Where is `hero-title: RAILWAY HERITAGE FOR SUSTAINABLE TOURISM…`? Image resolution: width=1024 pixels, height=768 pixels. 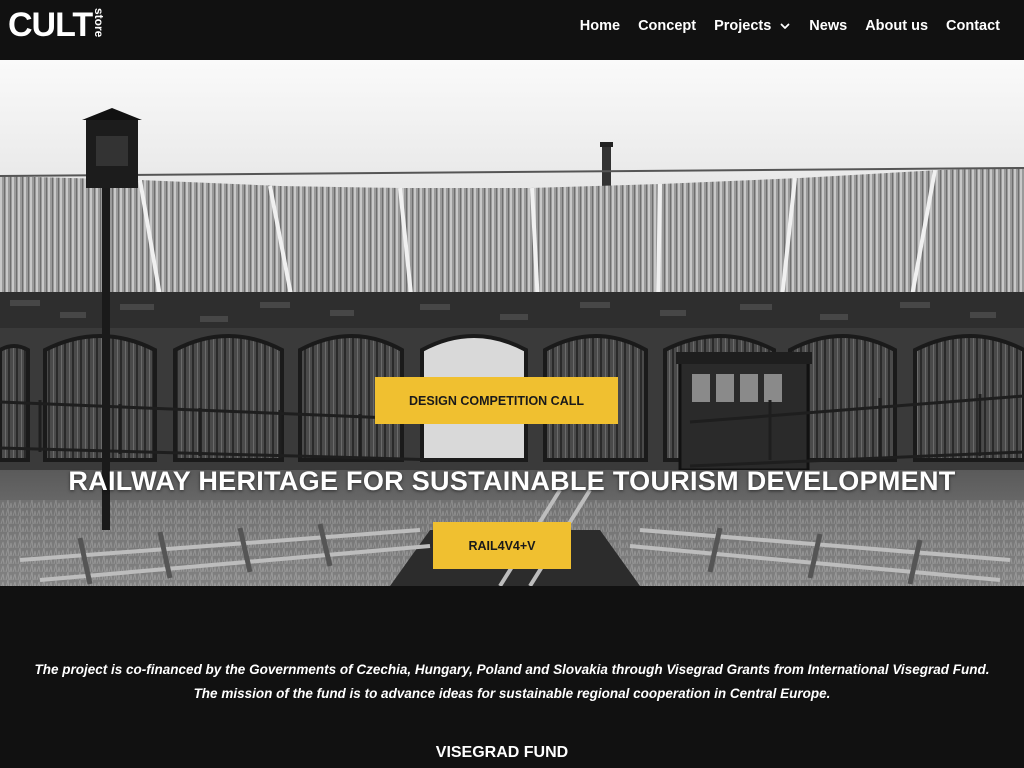 hero-title: RAILWAY HERITAGE FOR SUSTAINABLE TOURISM… is located at coordinates (512, 481).